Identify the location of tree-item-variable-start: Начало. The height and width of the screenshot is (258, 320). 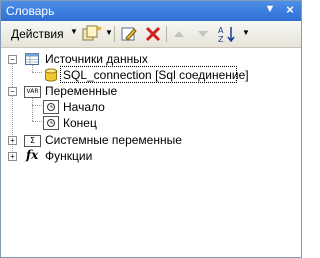
(151, 107).